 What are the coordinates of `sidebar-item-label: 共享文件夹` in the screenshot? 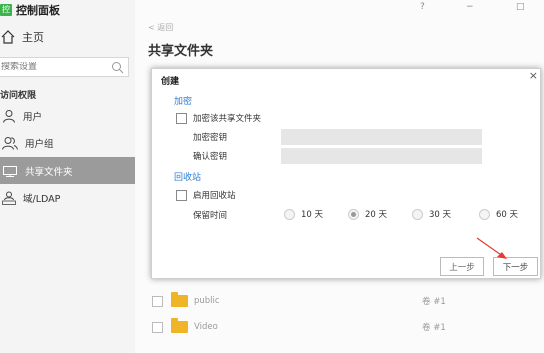 It's located at (49, 172).